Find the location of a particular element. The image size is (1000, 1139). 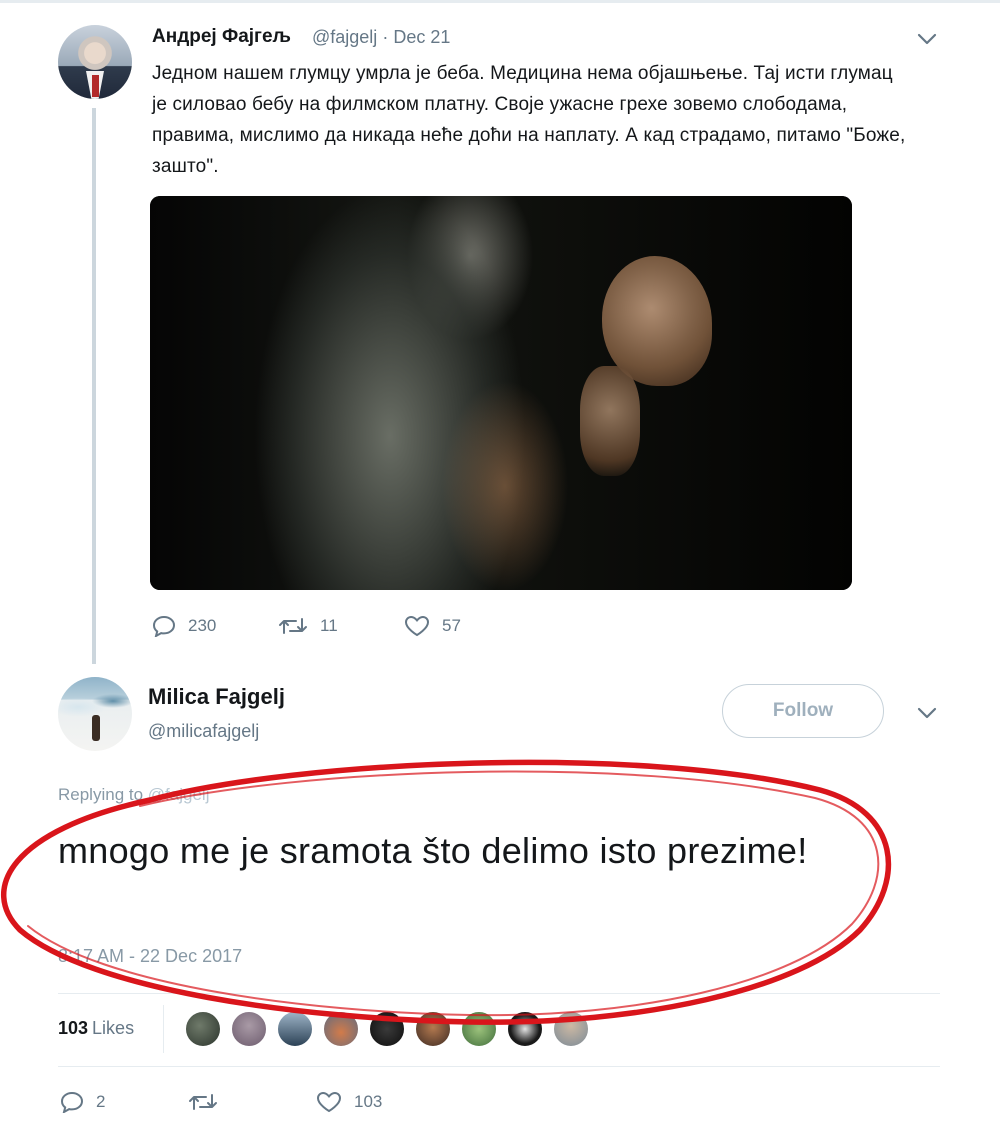

main-author-avatar is located at coordinates (95, 714).